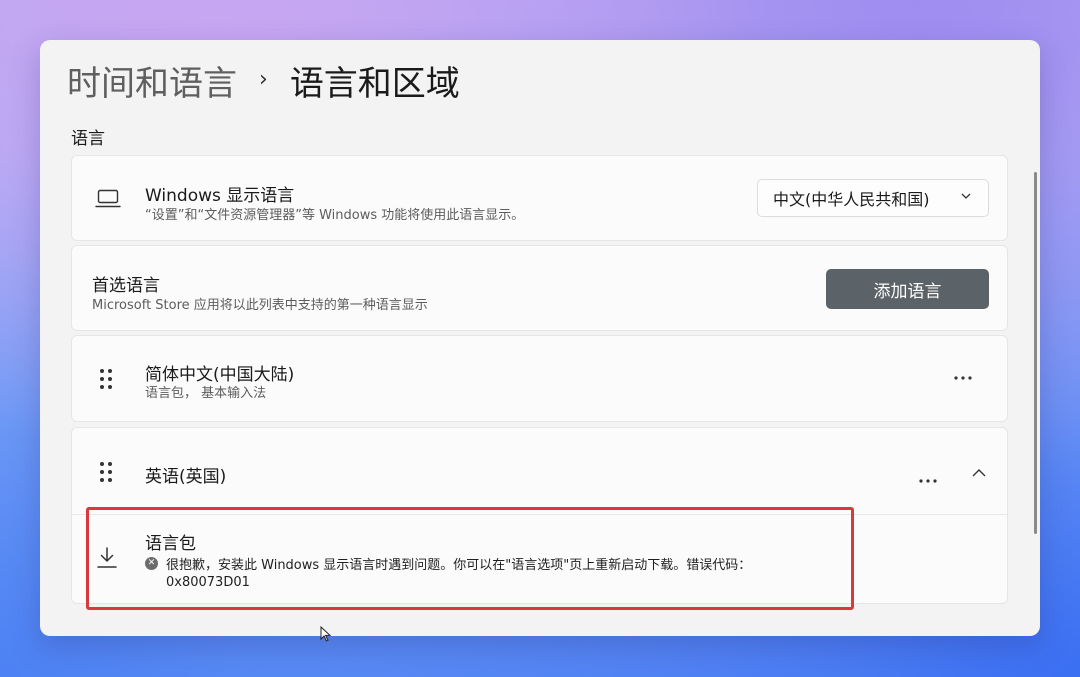  Describe the element at coordinates (539, 378) in the screenshot. I see `language-item-zh-cn: 简体中文(中国大陆) 语言包， 基本输入法` at that location.